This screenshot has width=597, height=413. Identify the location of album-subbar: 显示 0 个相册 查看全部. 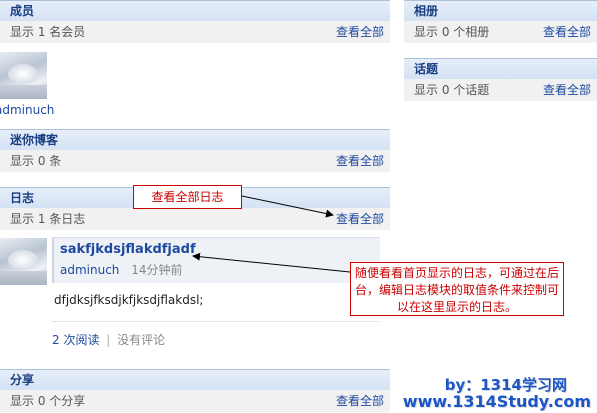
(500, 32).